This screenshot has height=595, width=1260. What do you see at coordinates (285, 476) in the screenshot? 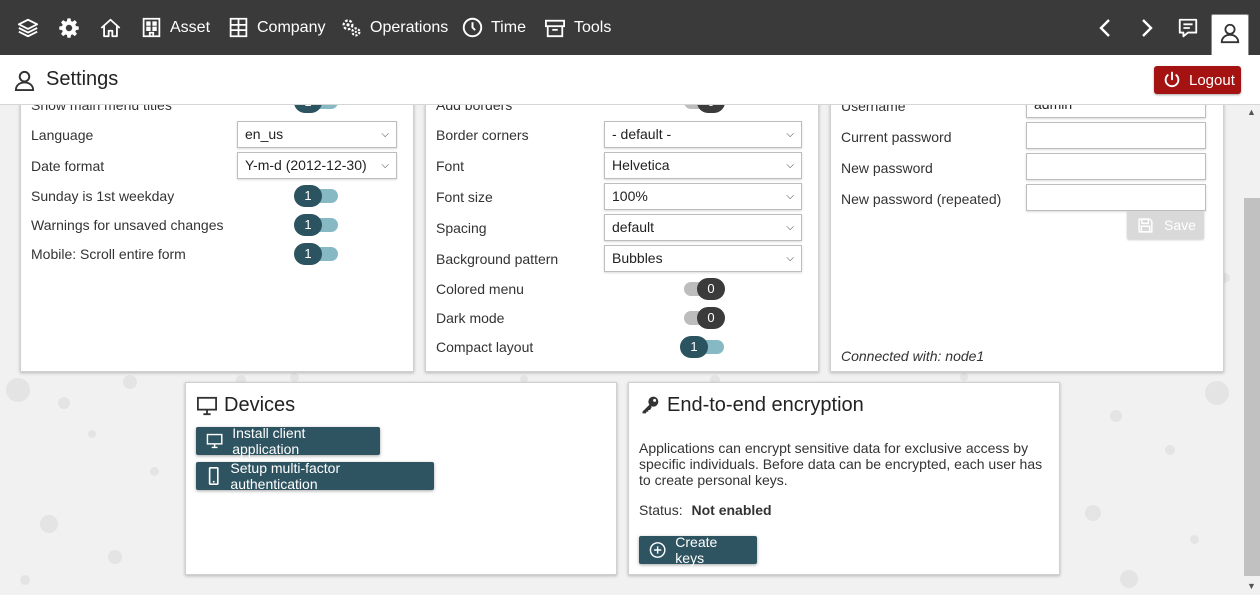
I see `setup-mfa-label: Setup multi-factor authentication` at bounding box center [285, 476].